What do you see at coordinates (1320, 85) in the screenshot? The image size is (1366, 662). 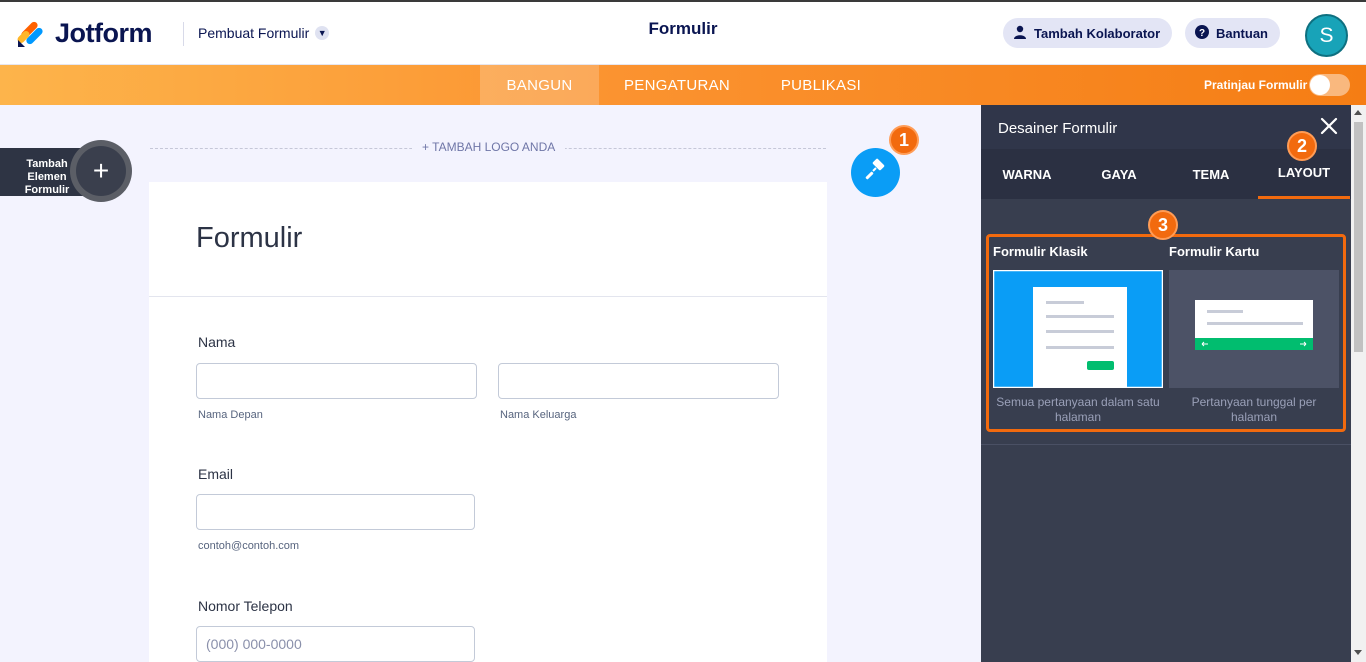 I see `toggle-knob` at bounding box center [1320, 85].